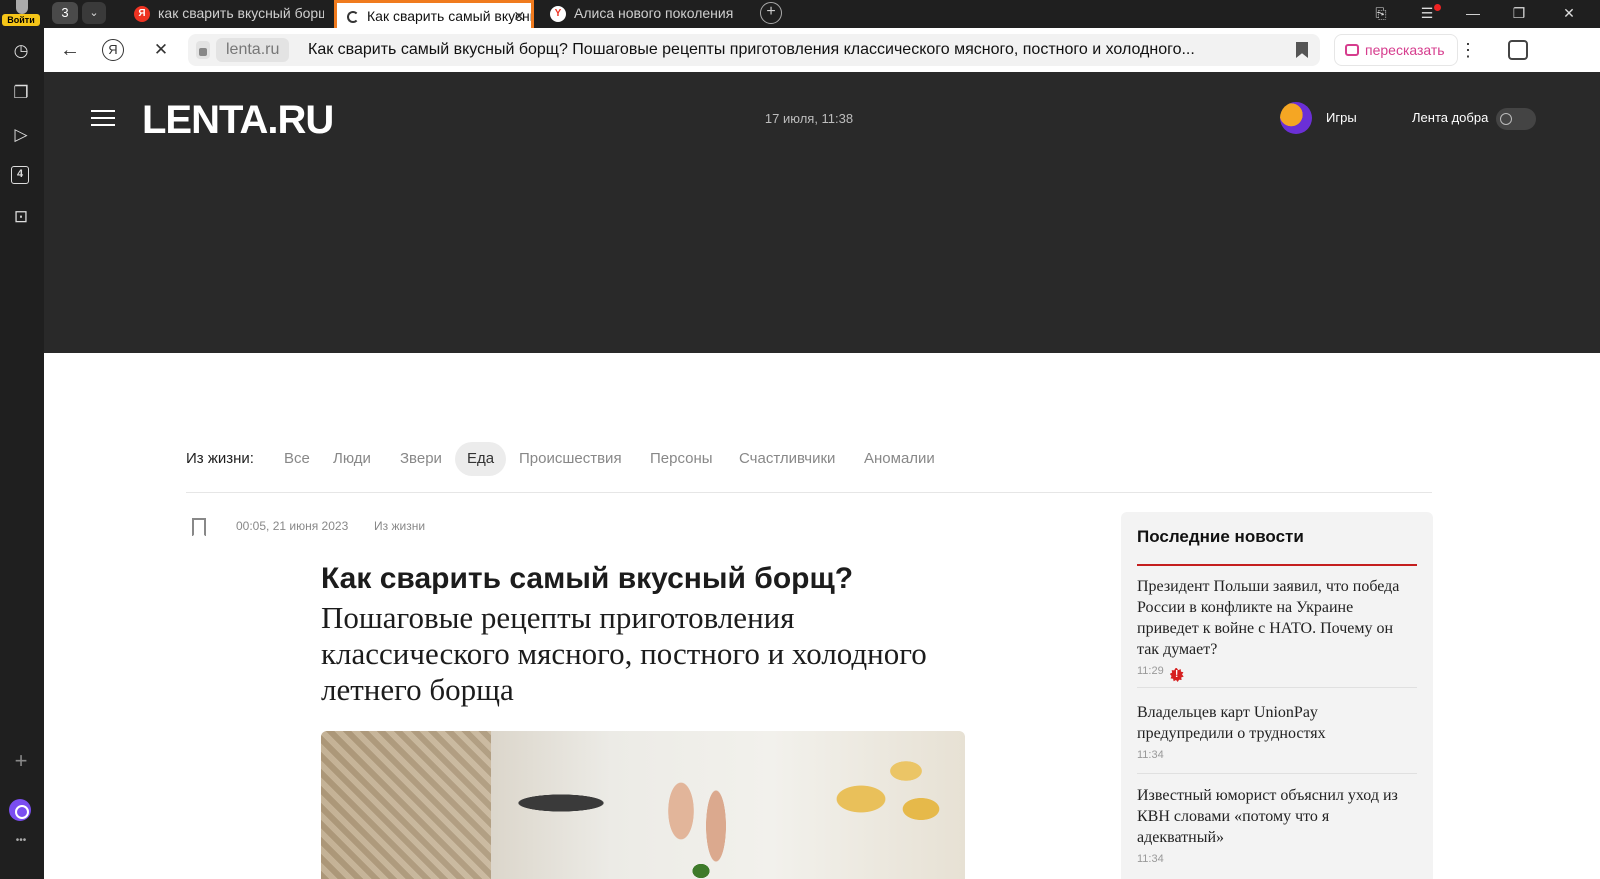 The height and width of the screenshot is (879, 1600). What do you see at coordinates (654, 13) in the screenshot?
I see `tab-title: Алиса нового поколения` at bounding box center [654, 13].